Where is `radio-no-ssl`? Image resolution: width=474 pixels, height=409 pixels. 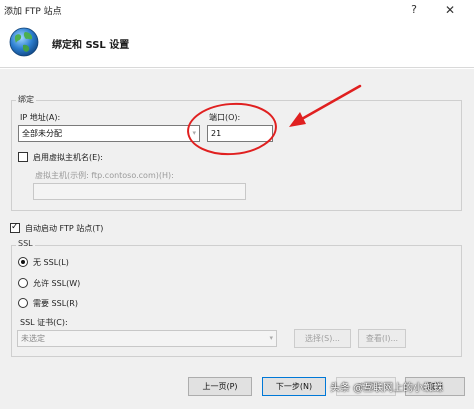 radio-no-ssl is located at coordinates (23, 262).